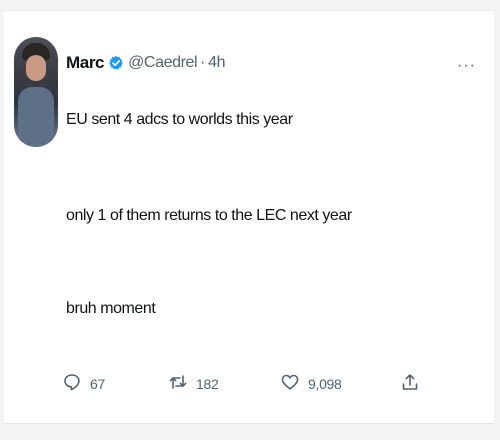  What do you see at coordinates (36, 117) in the screenshot?
I see `avatar-shirt` at bounding box center [36, 117].